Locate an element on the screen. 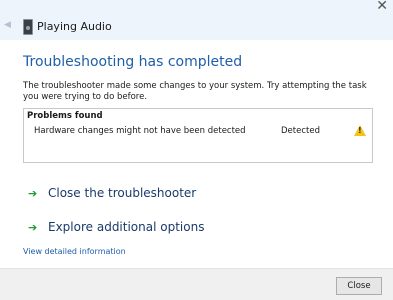  page-title: Troubleshooting has completed is located at coordinates (133, 62).